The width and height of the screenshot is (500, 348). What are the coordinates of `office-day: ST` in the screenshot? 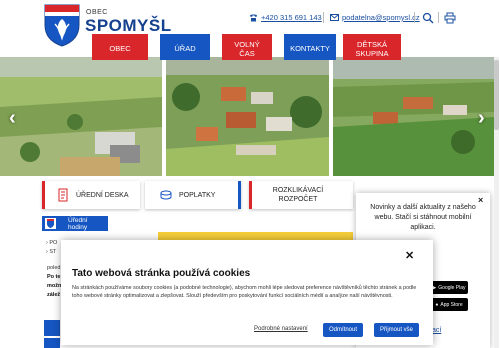 It's located at (53, 252).